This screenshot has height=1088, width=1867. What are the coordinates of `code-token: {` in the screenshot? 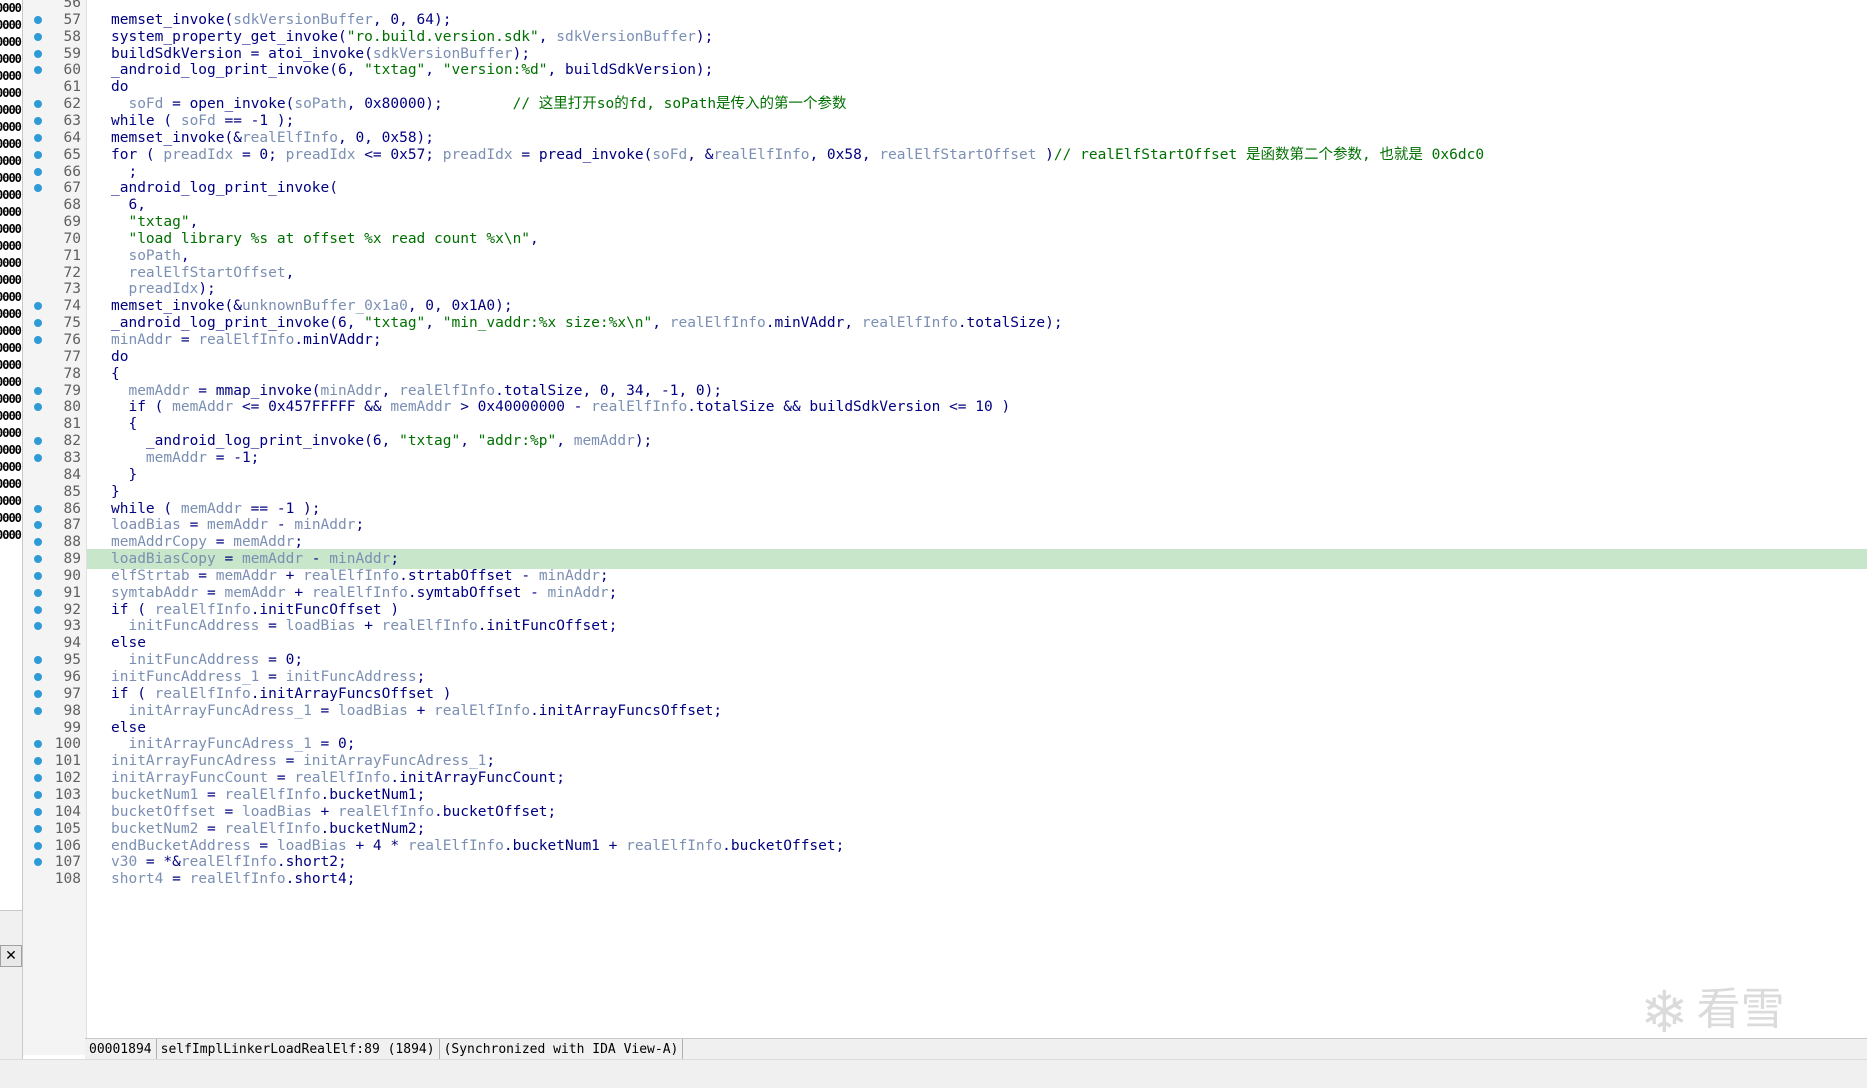 It's located at (115, 373).